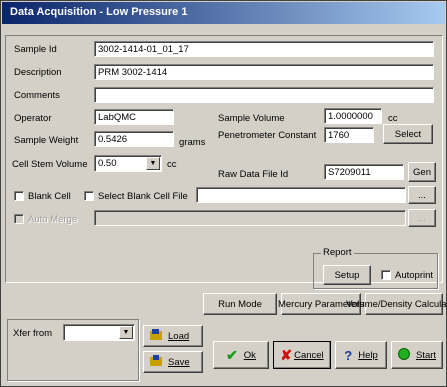 Image resolution: width=447 pixels, height=387 pixels. I want to click on operator-label: Operator, so click(33, 118).